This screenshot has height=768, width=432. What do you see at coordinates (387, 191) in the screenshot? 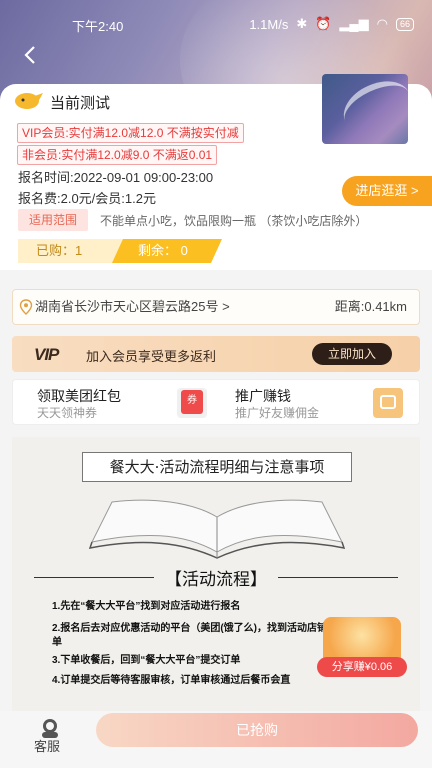
I see `enter-shop-button: 进店逛逛 >` at bounding box center [387, 191].